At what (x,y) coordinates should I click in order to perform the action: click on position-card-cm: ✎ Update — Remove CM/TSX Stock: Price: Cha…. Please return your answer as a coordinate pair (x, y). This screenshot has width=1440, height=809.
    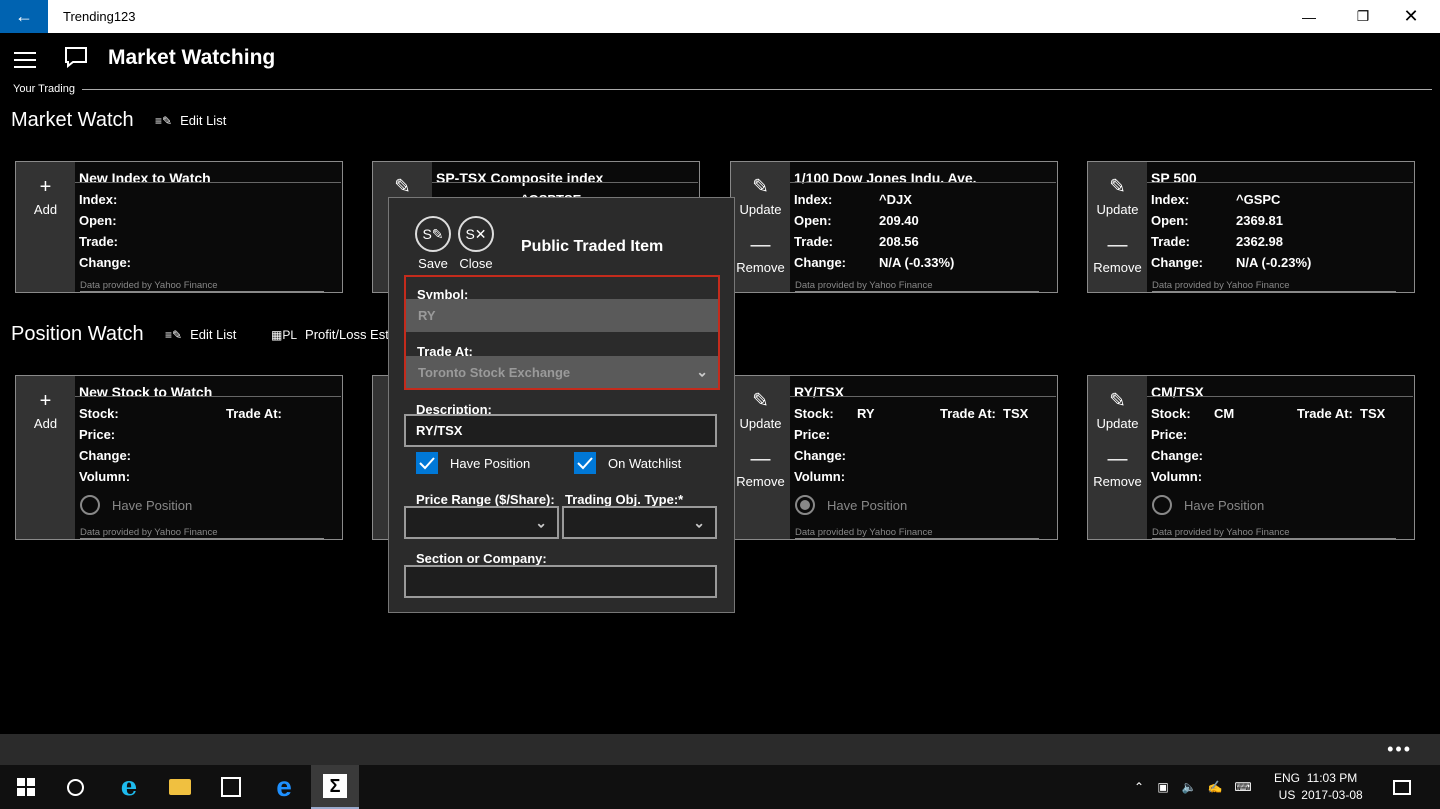
    Looking at the image, I should click on (1251, 457).